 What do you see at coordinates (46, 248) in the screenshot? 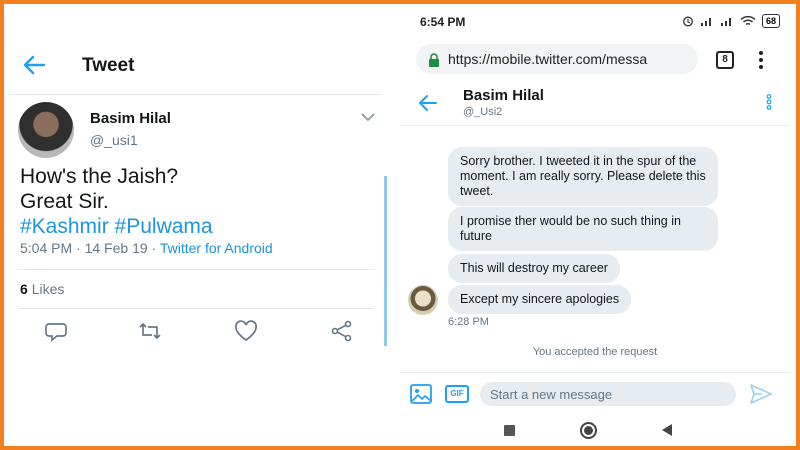
I see `tweet-time: 5:04 PM` at bounding box center [46, 248].